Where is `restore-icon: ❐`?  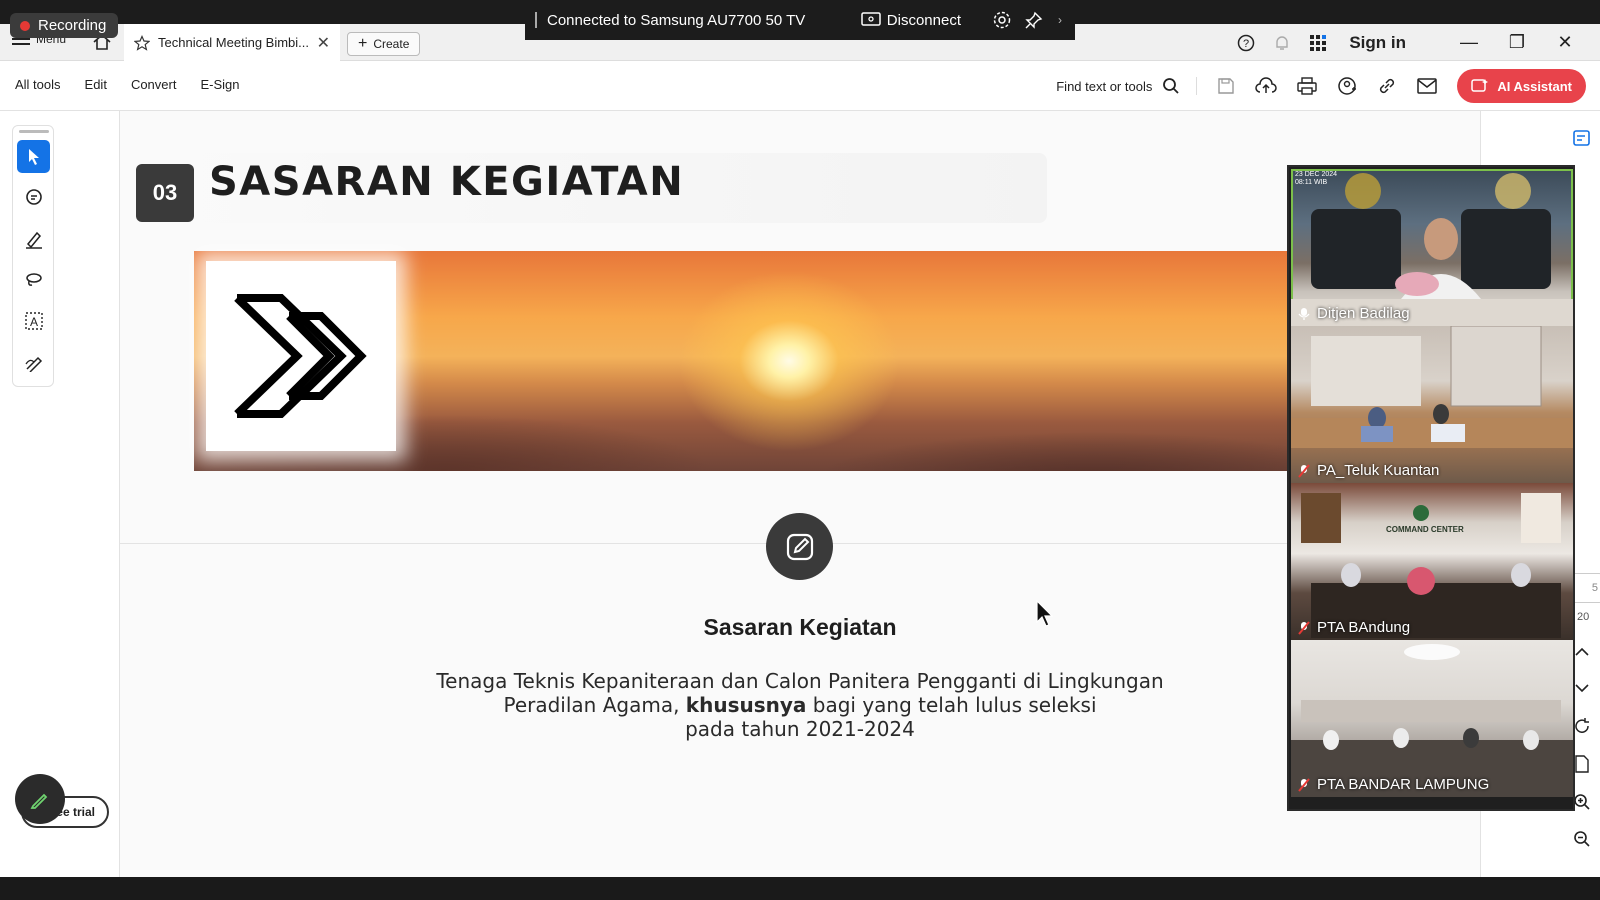 restore-icon: ❐ is located at coordinates (1517, 42).